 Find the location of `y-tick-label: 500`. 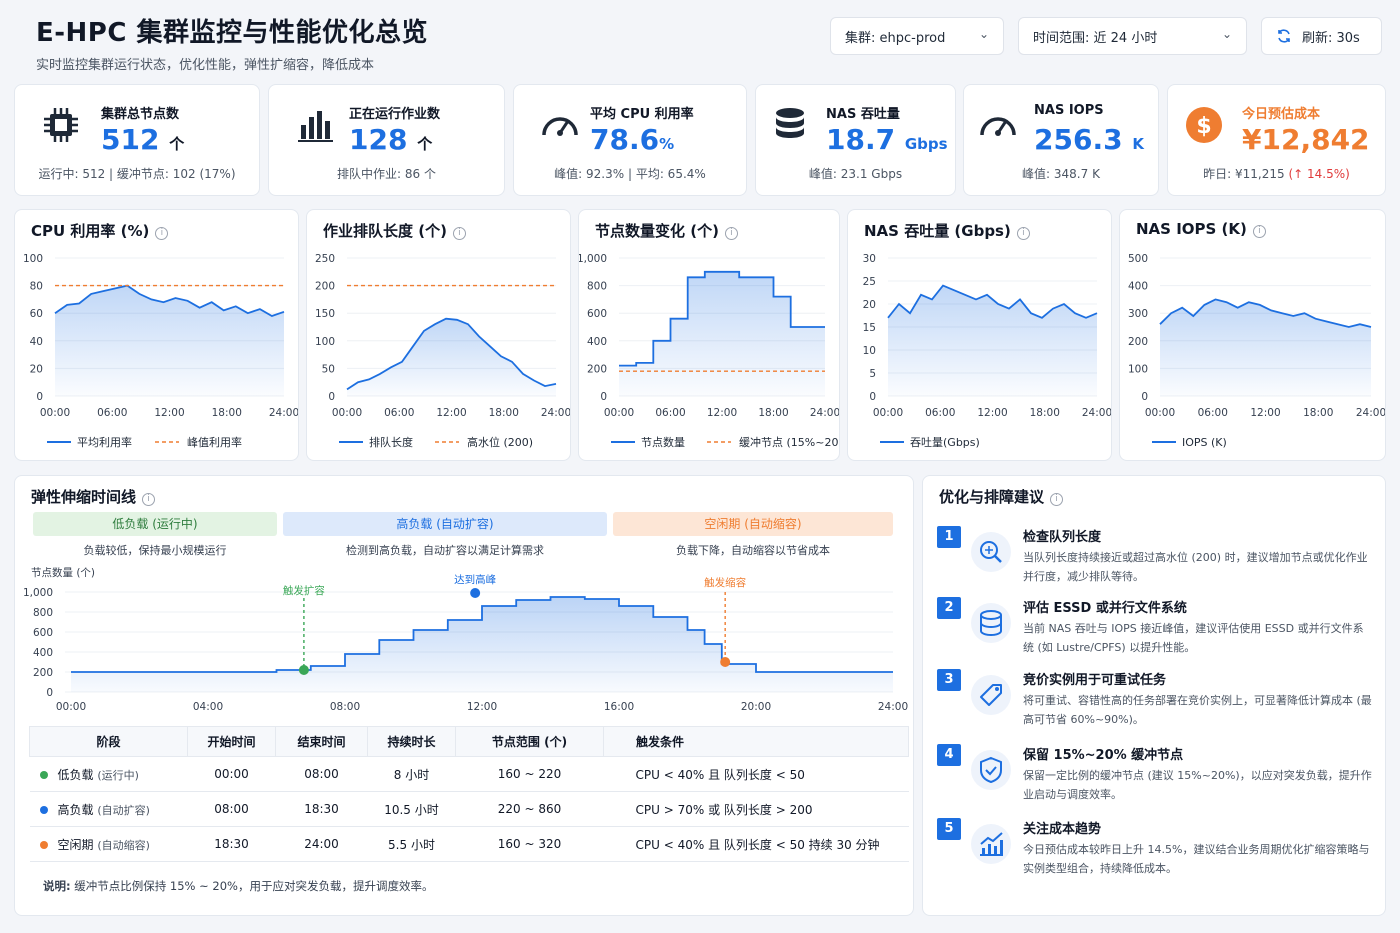

y-tick-label: 500 is located at coordinates (1138, 259).